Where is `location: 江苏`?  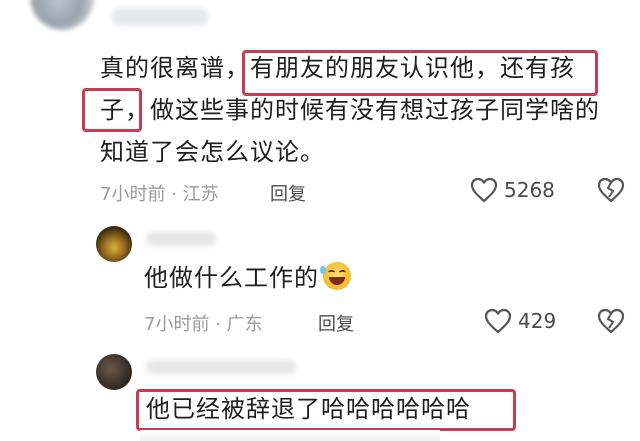
location: 江苏 is located at coordinates (200, 194).